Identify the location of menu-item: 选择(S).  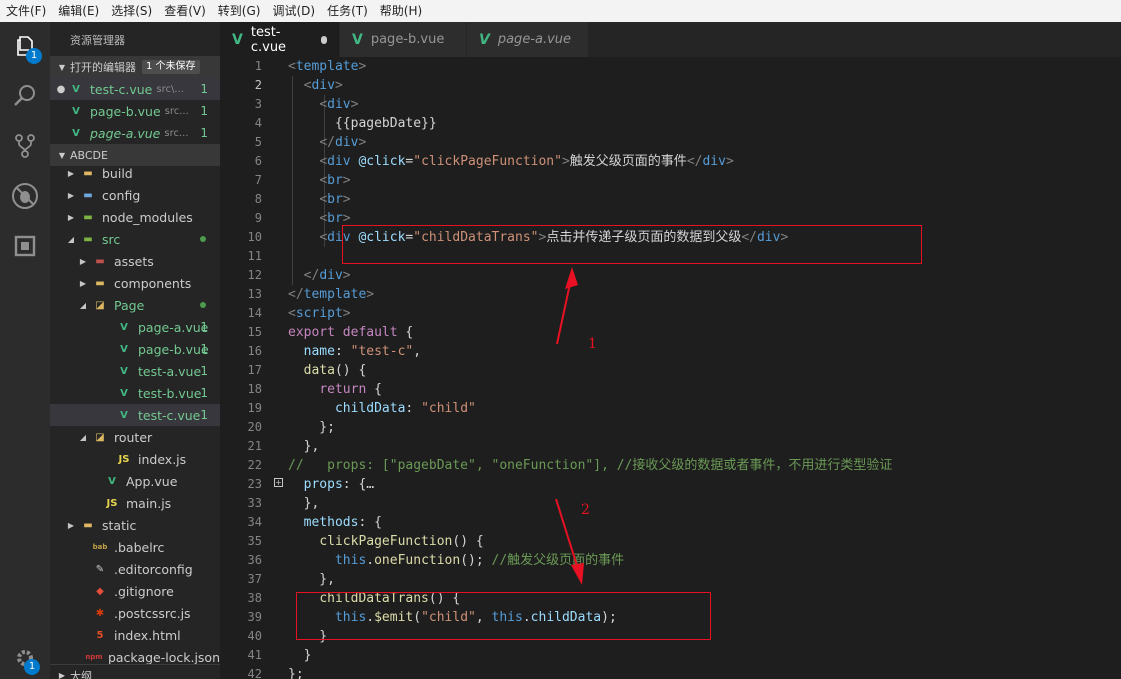
(131, 11).